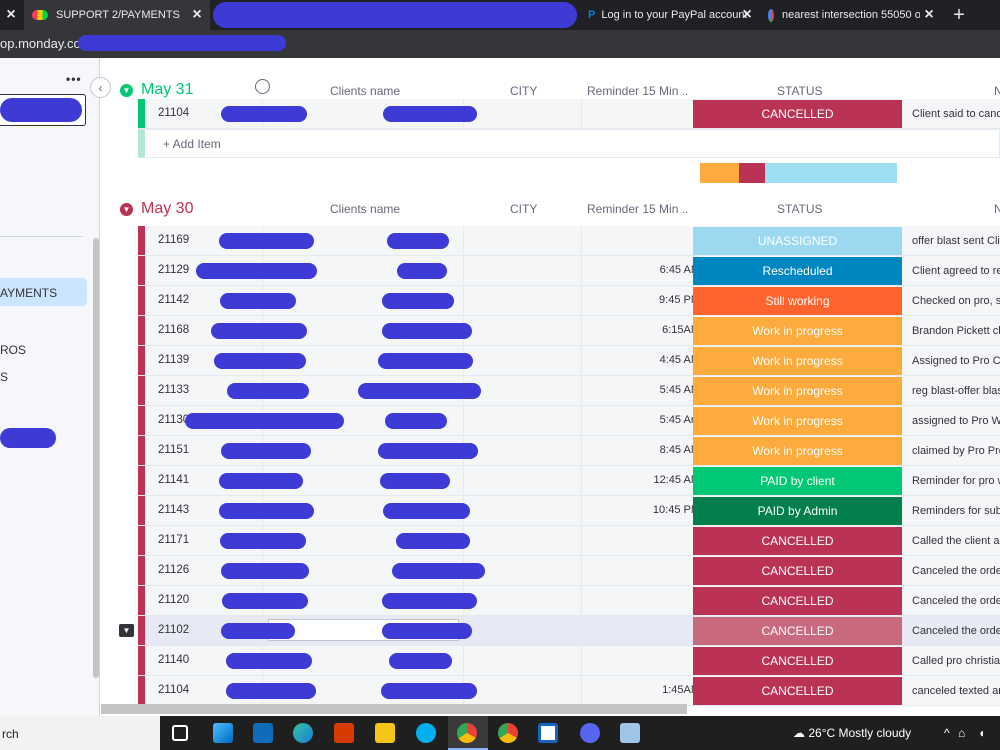  What do you see at coordinates (173, 570) in the screenshot?
I see `row-id: 21126` at bounding box center [173, 570].